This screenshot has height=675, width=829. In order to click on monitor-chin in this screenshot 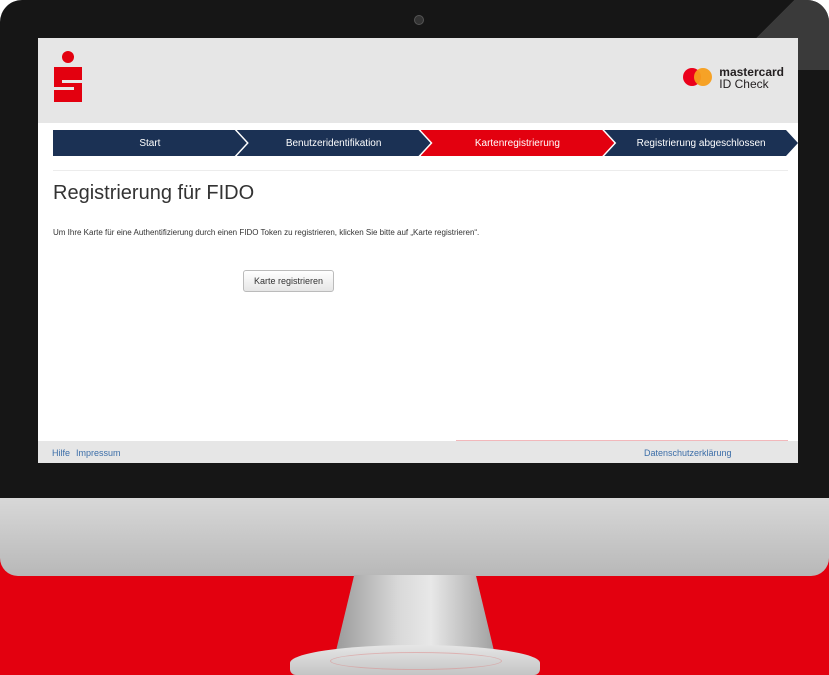, I will do `click(414, 537)`.